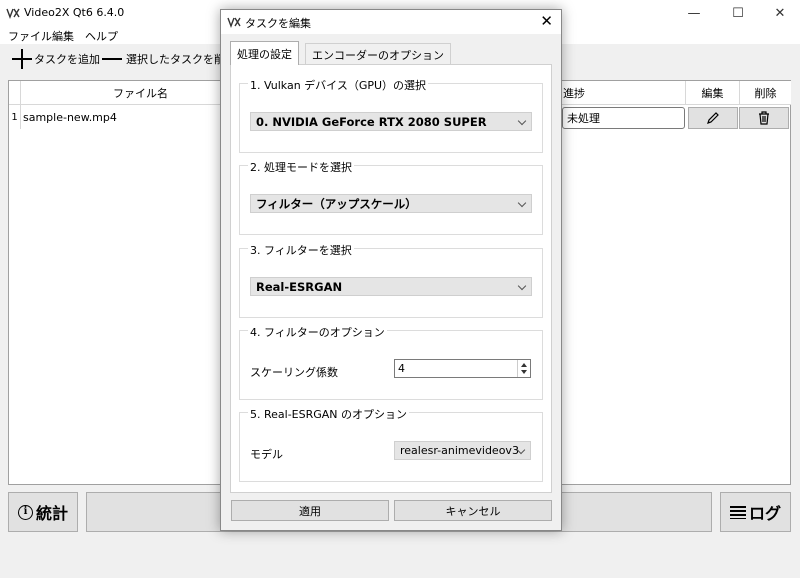 Image resolution: width=800 pixels, height=578 pixels. I want to click on dialog-title: タスクを編集, so click(278, 23).